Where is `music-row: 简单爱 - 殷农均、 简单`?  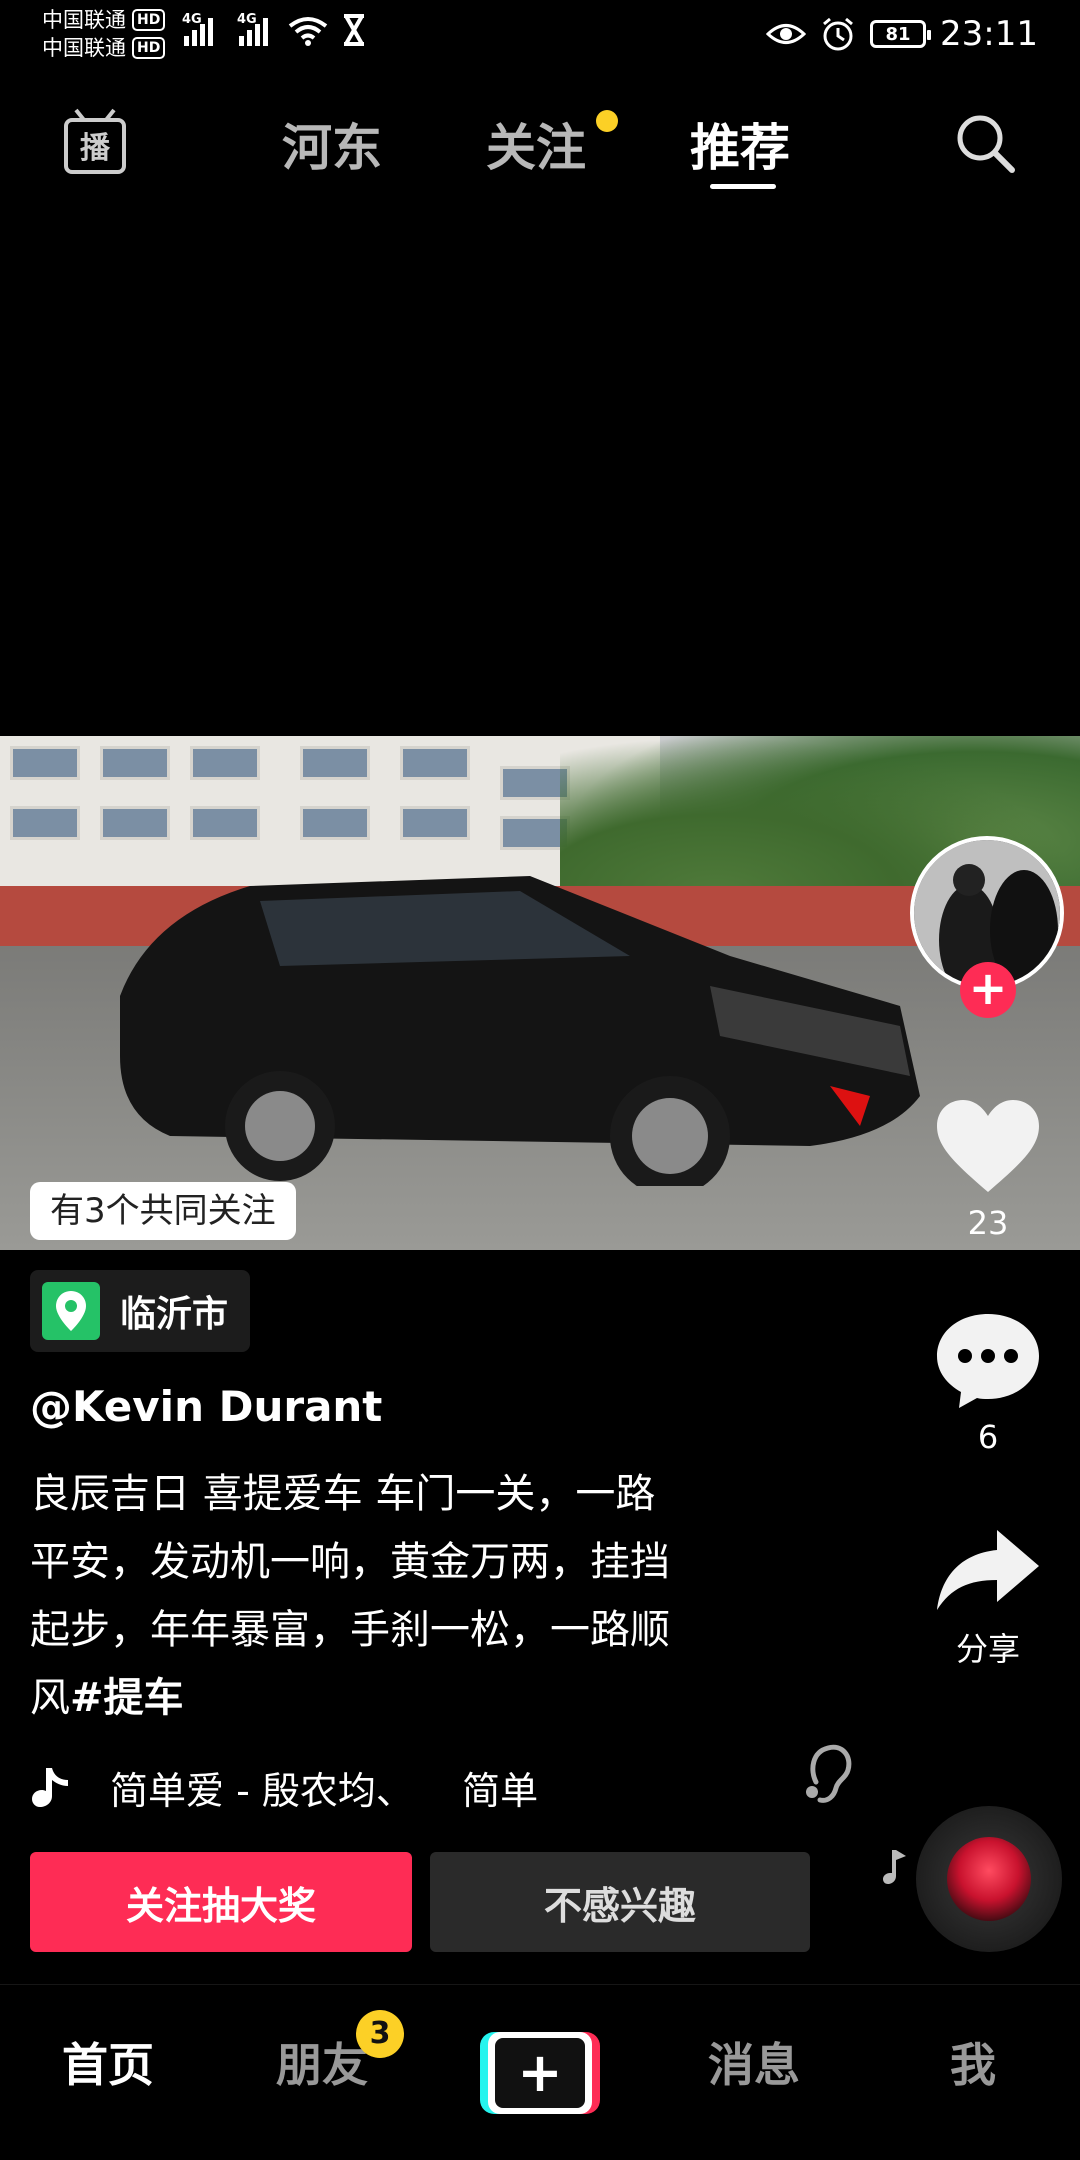 music-row: 简单爱 - 殷农均、 简单 is located at coordinates (440, 1787).